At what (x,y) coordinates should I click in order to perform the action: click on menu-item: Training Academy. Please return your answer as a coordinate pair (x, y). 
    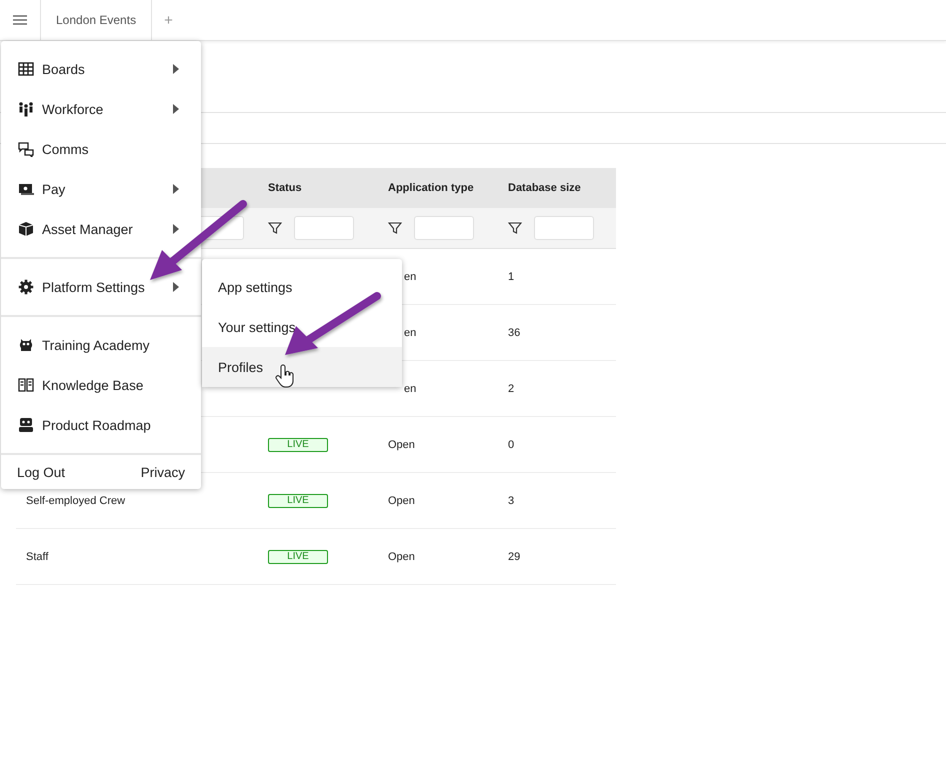
    Looking at the image, I should click on (101, 345).